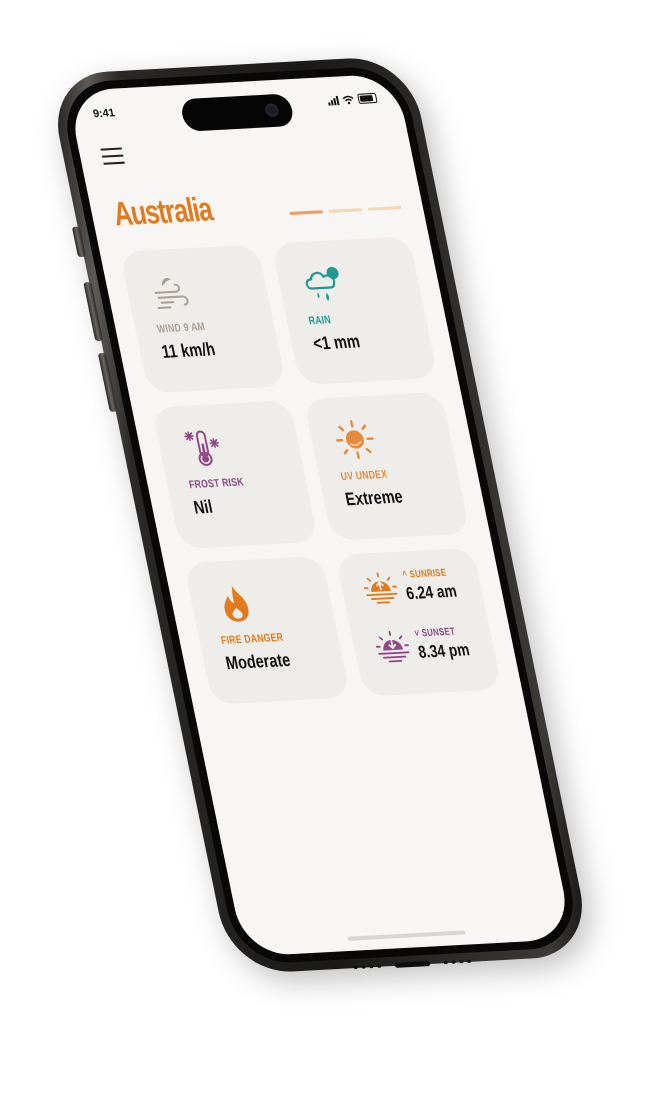  What do you see at coordinates (428, 574) in the screenshot?
I see `sunrise-label-text: SUNRISE` at bounding box center [428, 574].